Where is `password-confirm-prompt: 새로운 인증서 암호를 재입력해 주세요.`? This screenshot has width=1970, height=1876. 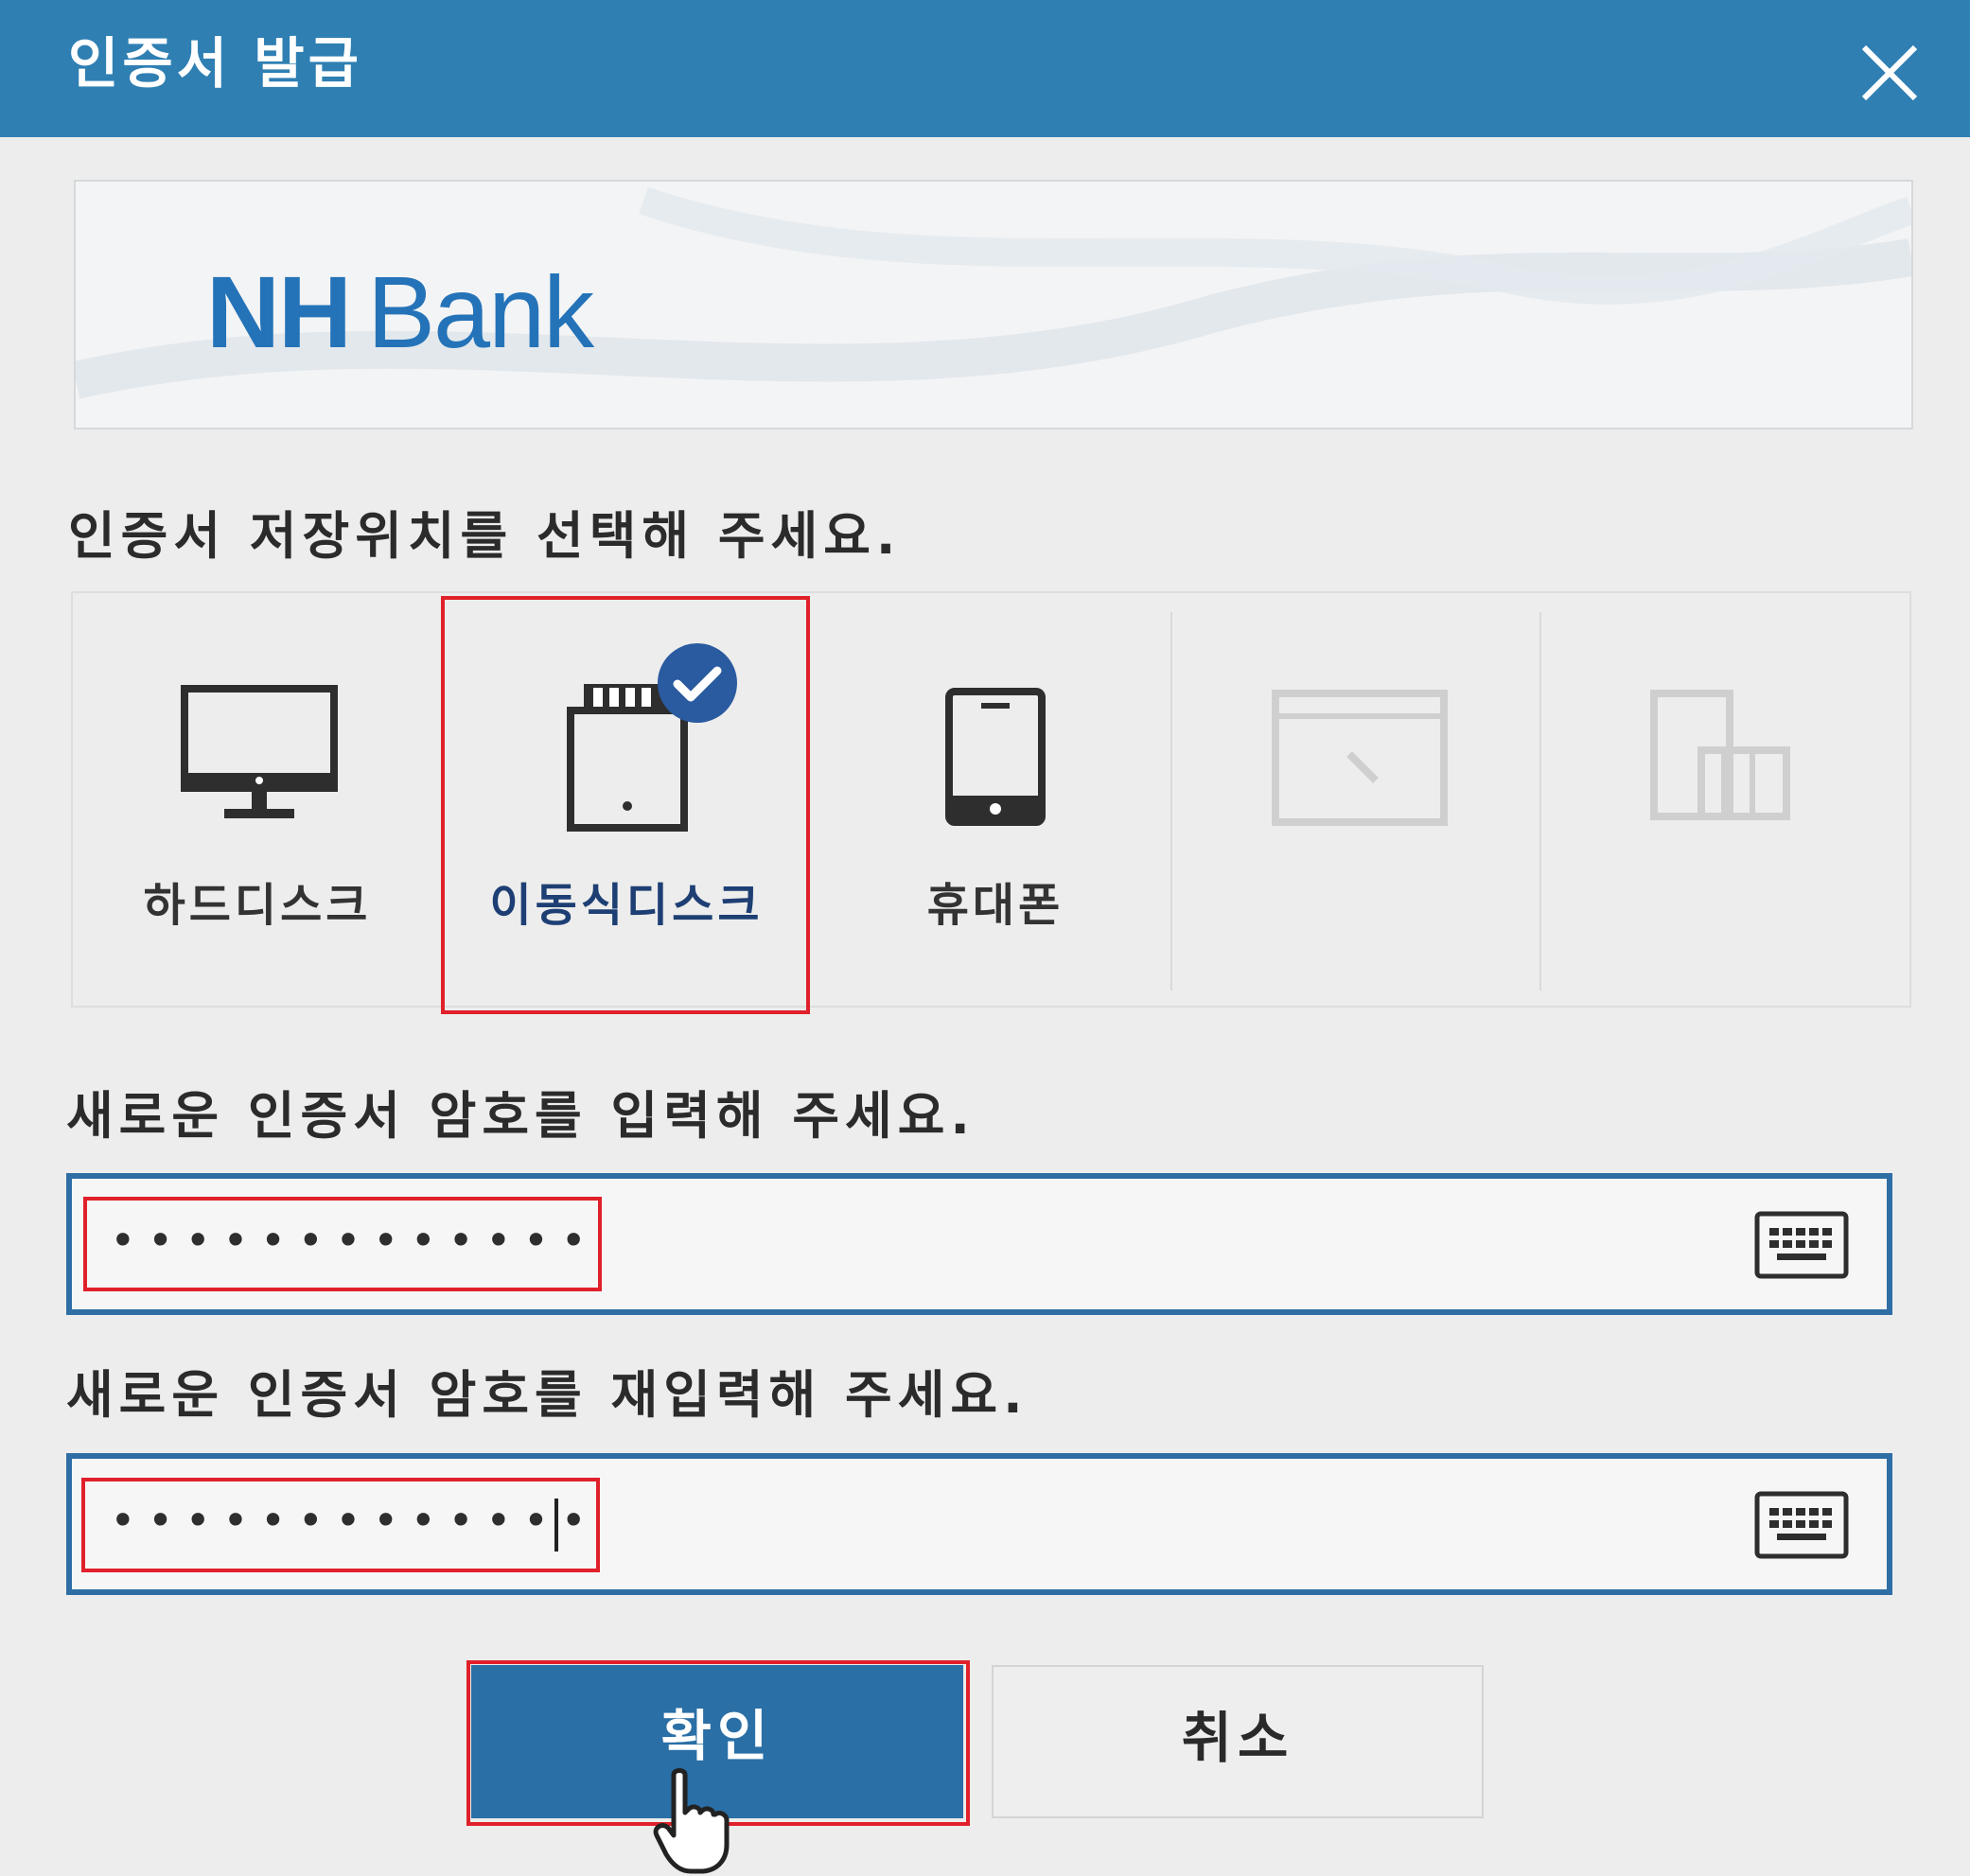
password-confirm-prompt: 새로운 인증서 암호를 재입력해 주세요. is located at coordinates (547, 1395).